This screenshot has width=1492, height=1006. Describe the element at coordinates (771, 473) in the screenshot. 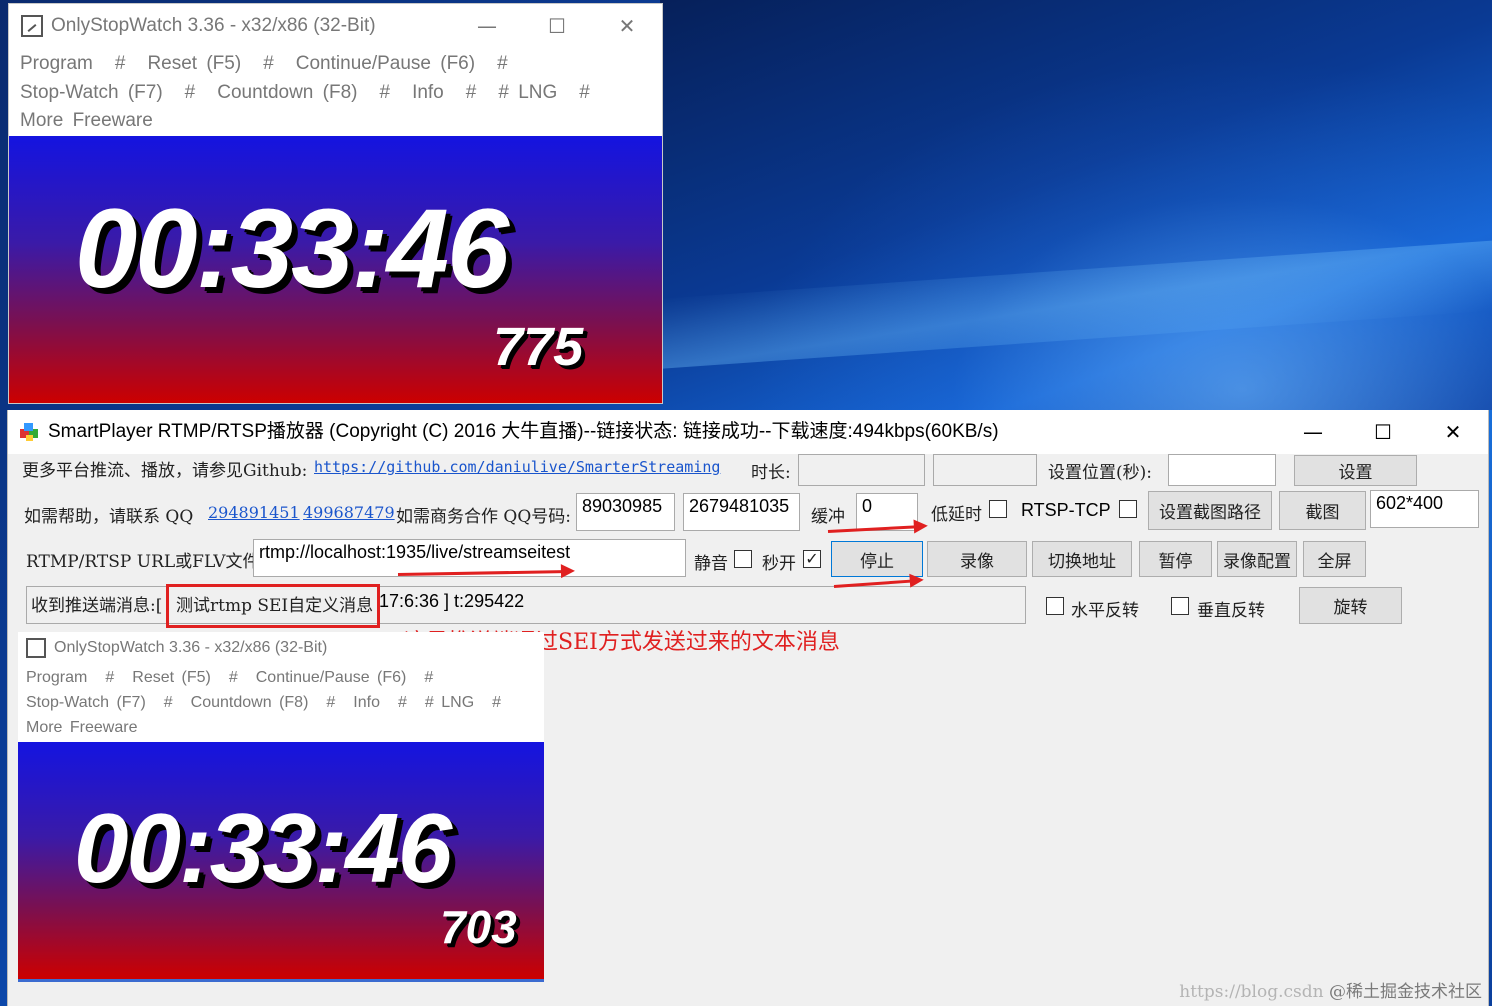

I see `duration-label: 时长:` at that location.